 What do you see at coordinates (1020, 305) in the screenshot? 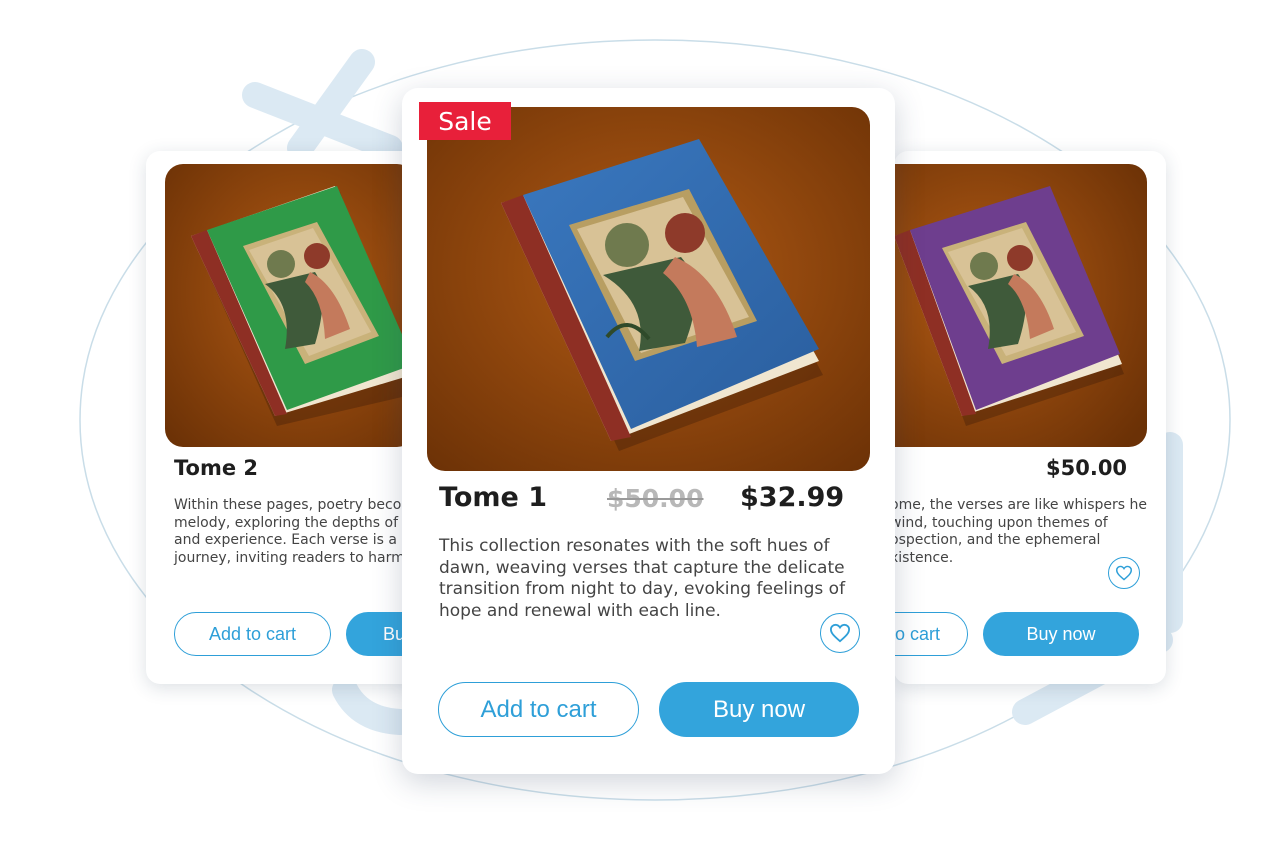
I see `product-image-purple-book` at bounding box center [1020, 305].